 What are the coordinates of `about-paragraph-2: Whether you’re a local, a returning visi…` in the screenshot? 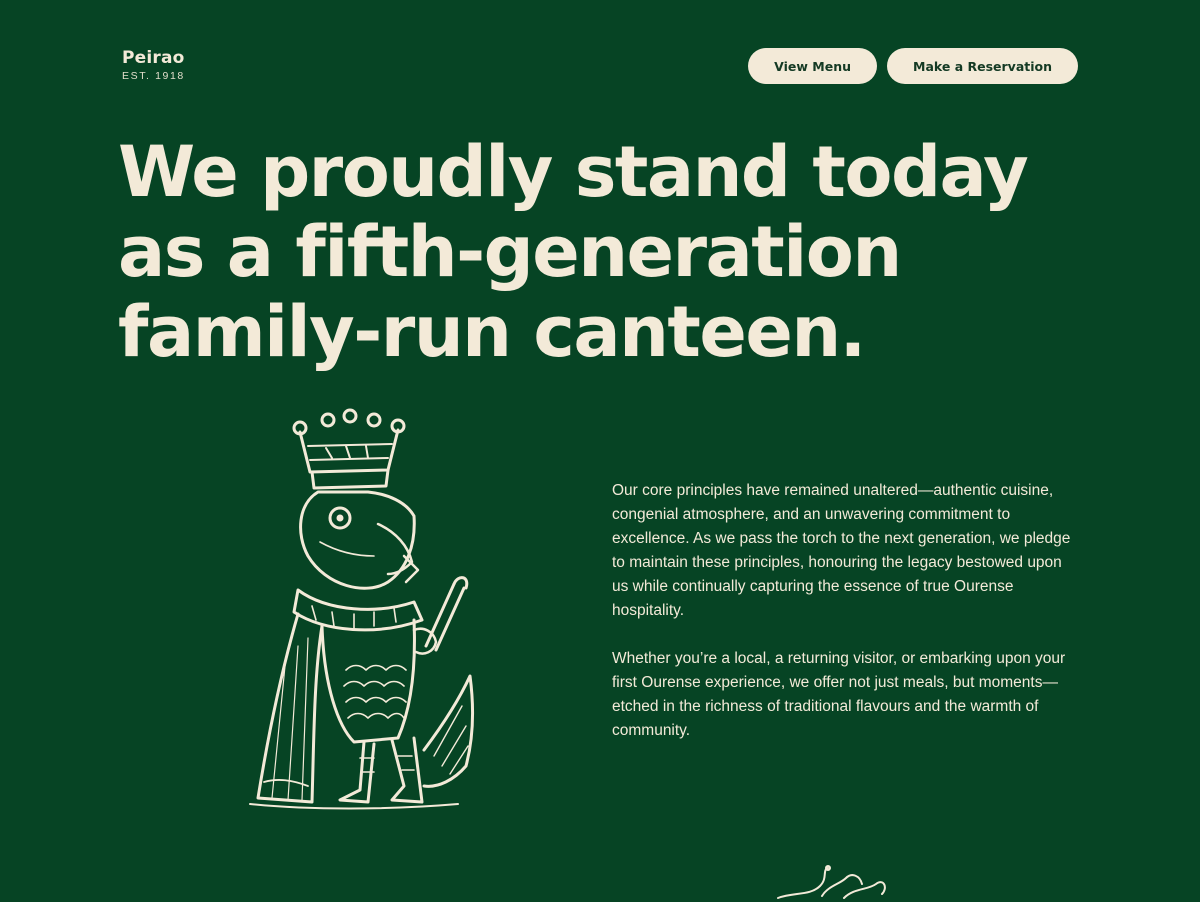 It's located at (839, 694).